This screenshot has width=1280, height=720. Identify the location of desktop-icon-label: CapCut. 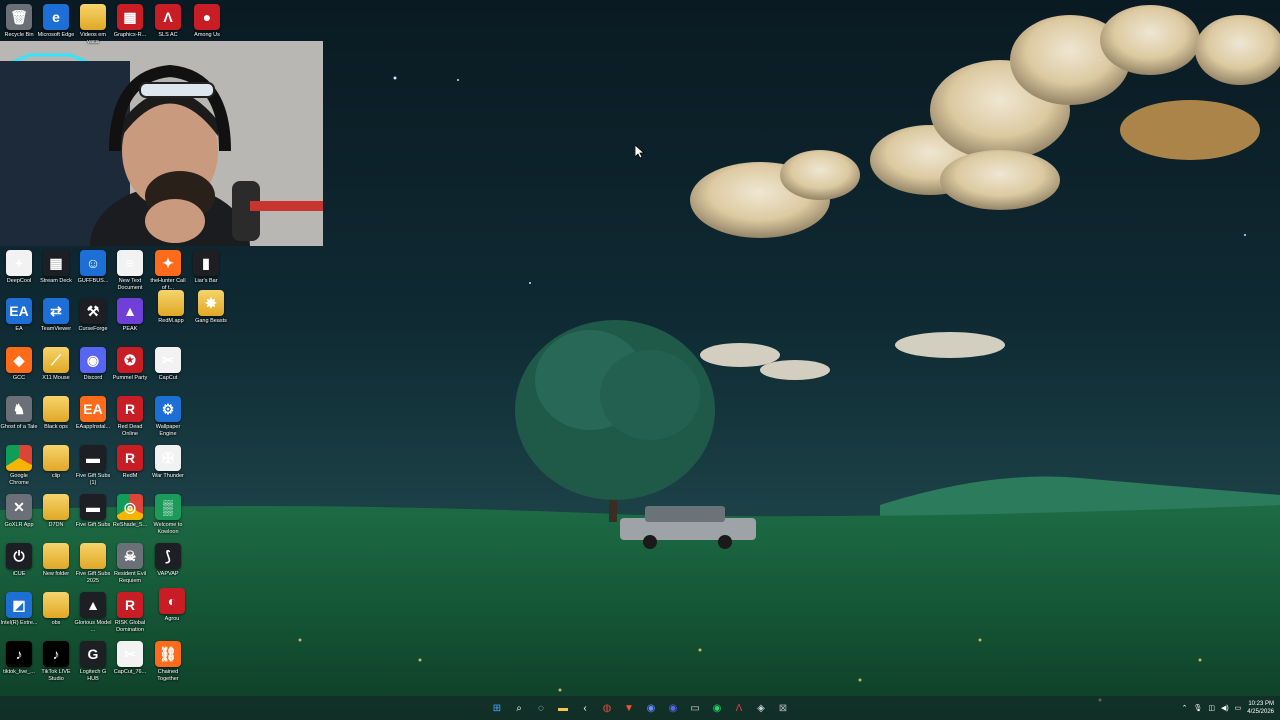
(168, 378).